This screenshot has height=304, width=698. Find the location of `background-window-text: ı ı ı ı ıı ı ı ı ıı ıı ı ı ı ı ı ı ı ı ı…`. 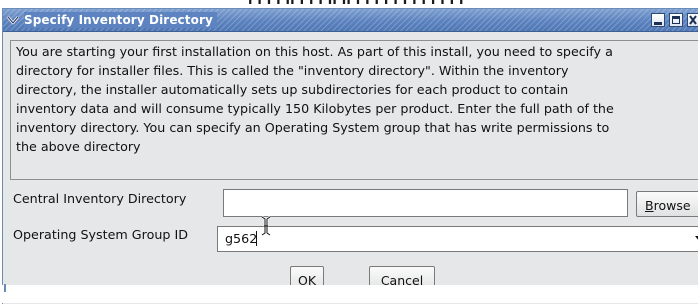

background-window-text: ı ı ı ı ıı ı ı ı ıı ıı ı ı ı ı ı ı ı ı ı… is located at coordinates (356, 4).